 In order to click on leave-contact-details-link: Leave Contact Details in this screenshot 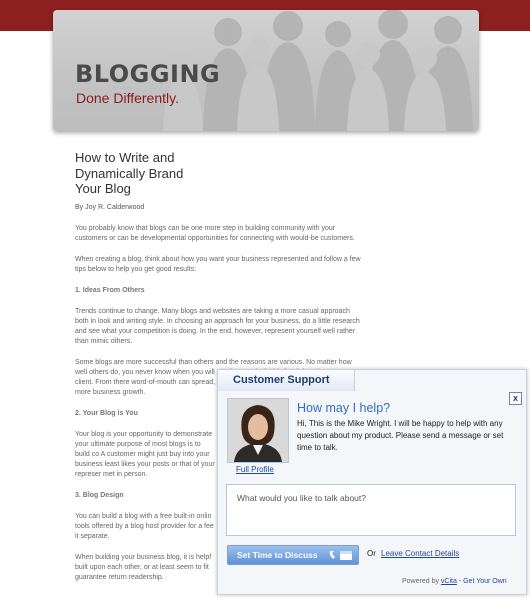, I will do `click(420, 553)`.